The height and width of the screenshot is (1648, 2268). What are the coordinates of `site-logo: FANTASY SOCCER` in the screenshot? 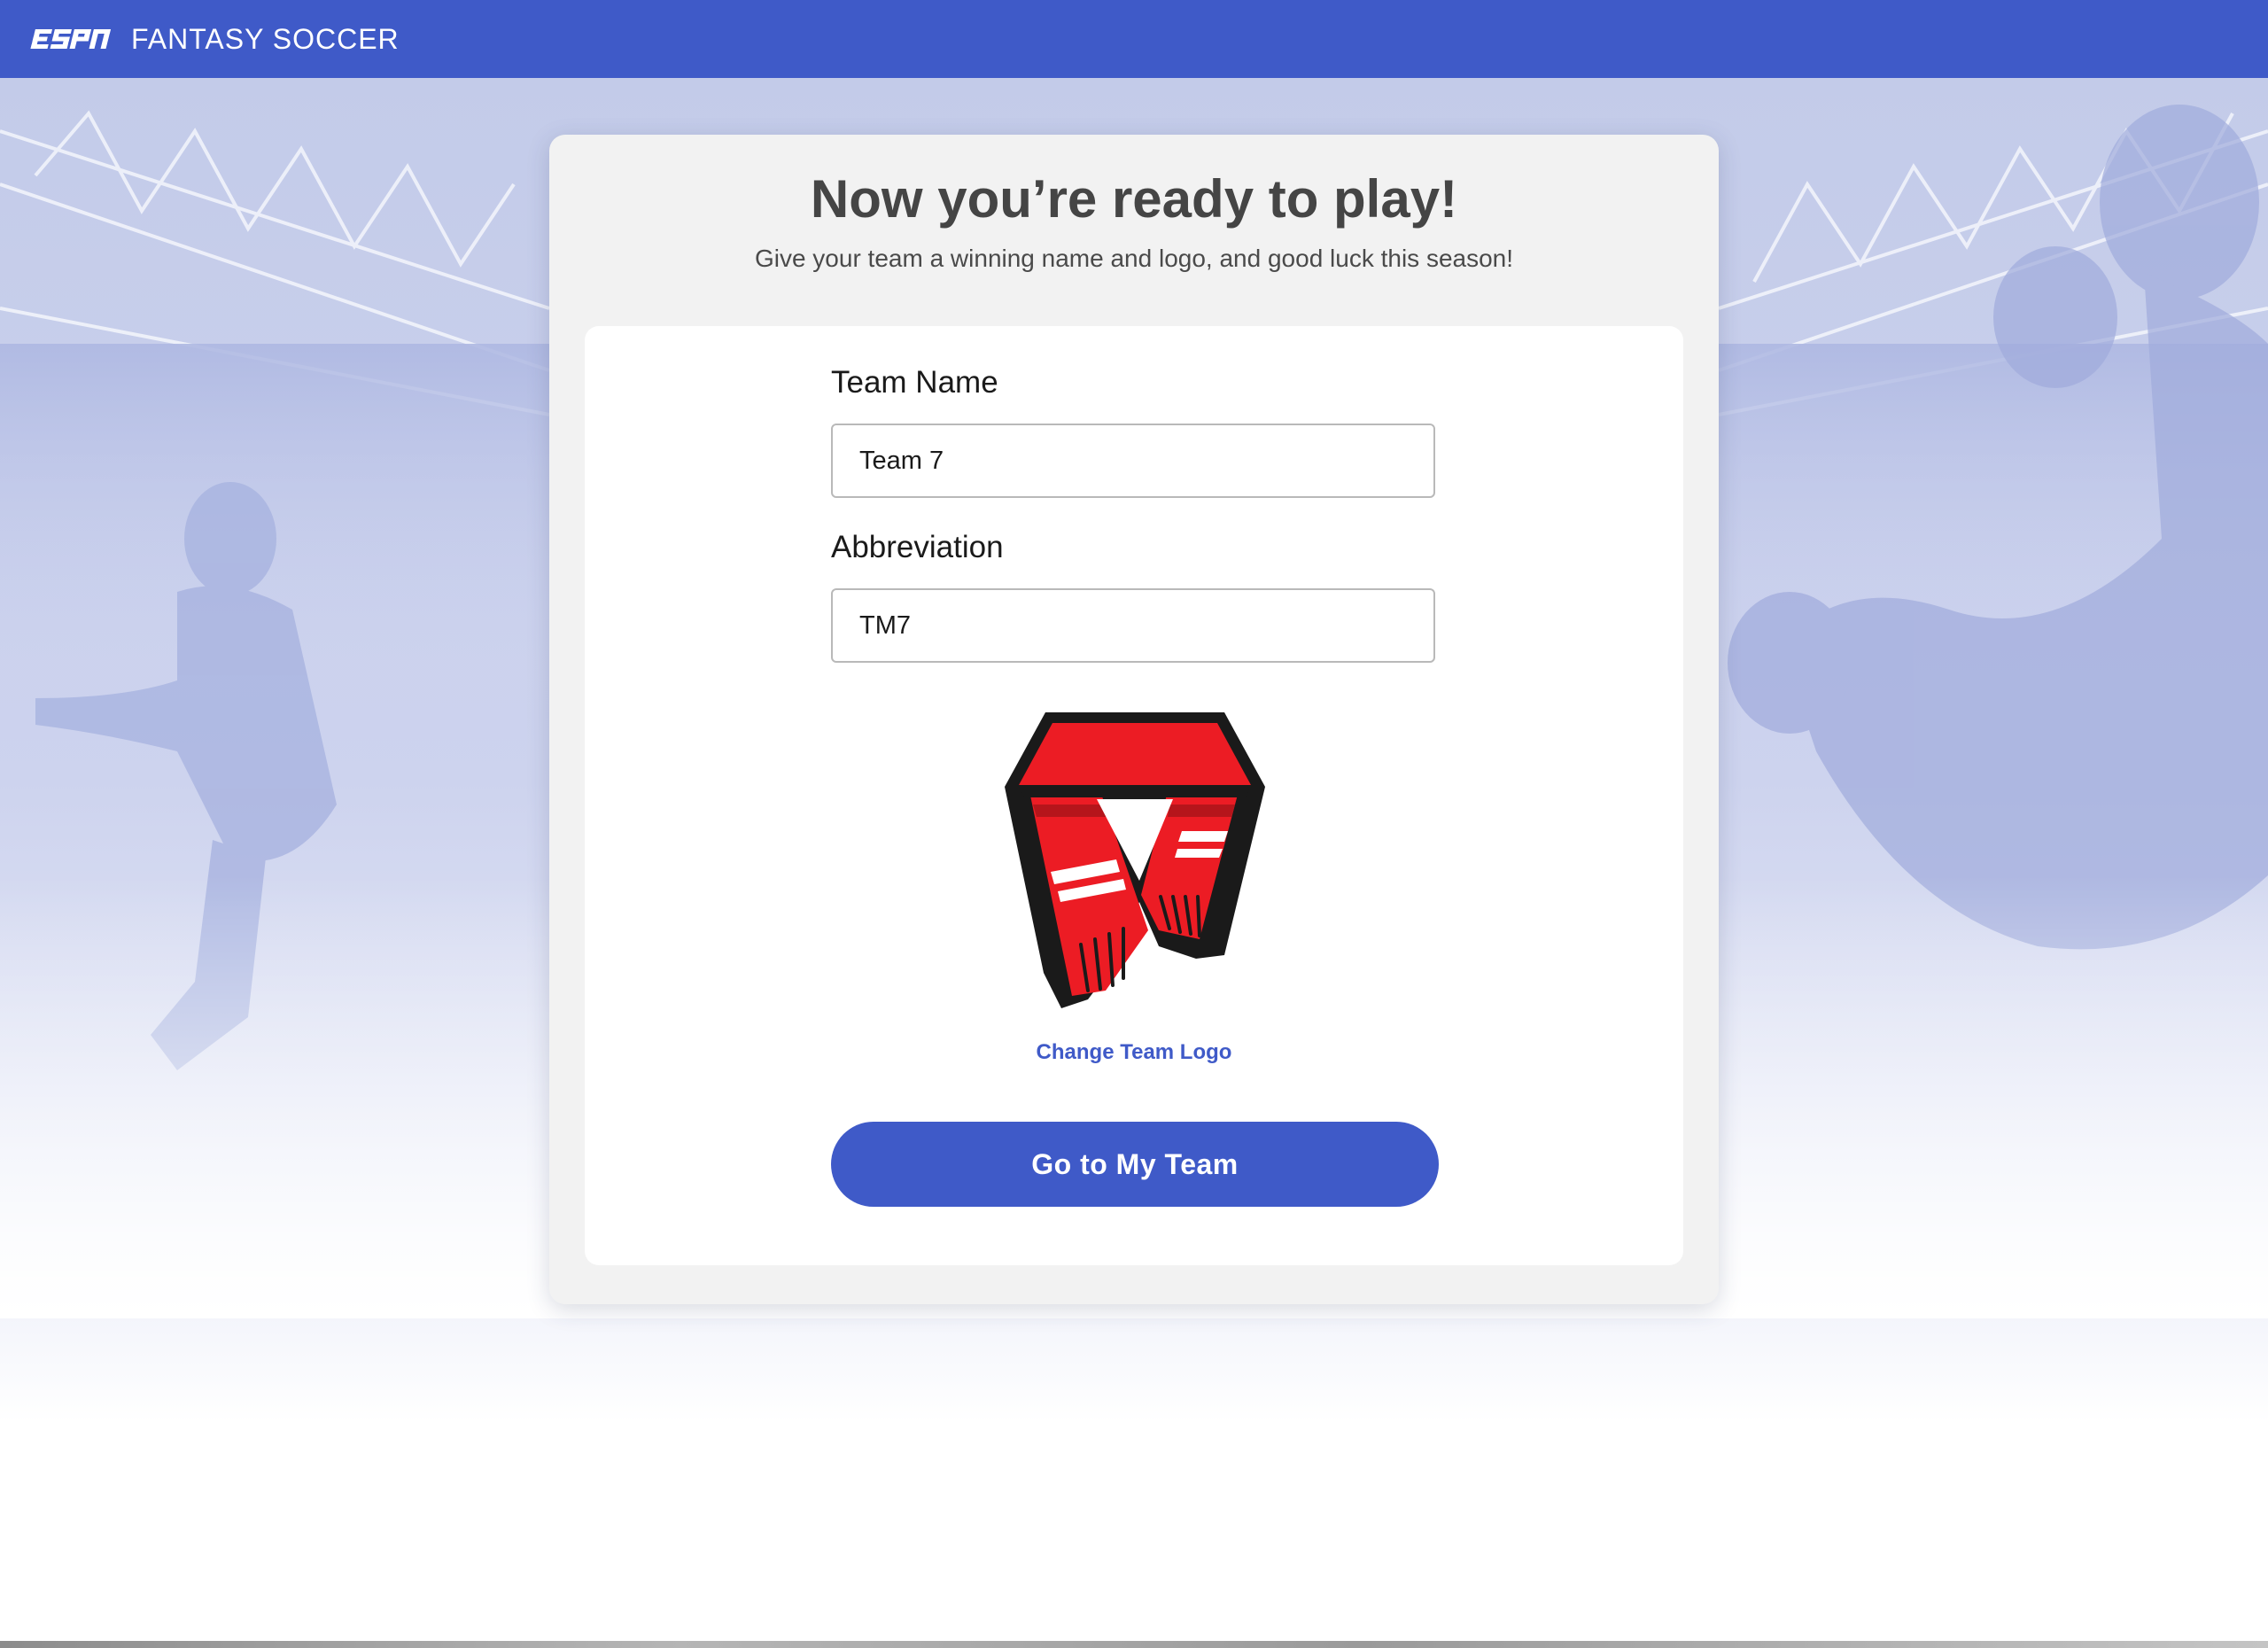 It's located at (214, 39).